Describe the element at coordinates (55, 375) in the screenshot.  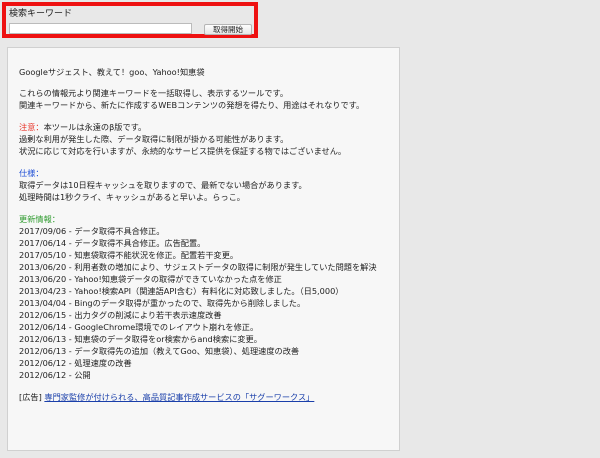
I see `update-item: 2012/06/12 - 公開` at that location.